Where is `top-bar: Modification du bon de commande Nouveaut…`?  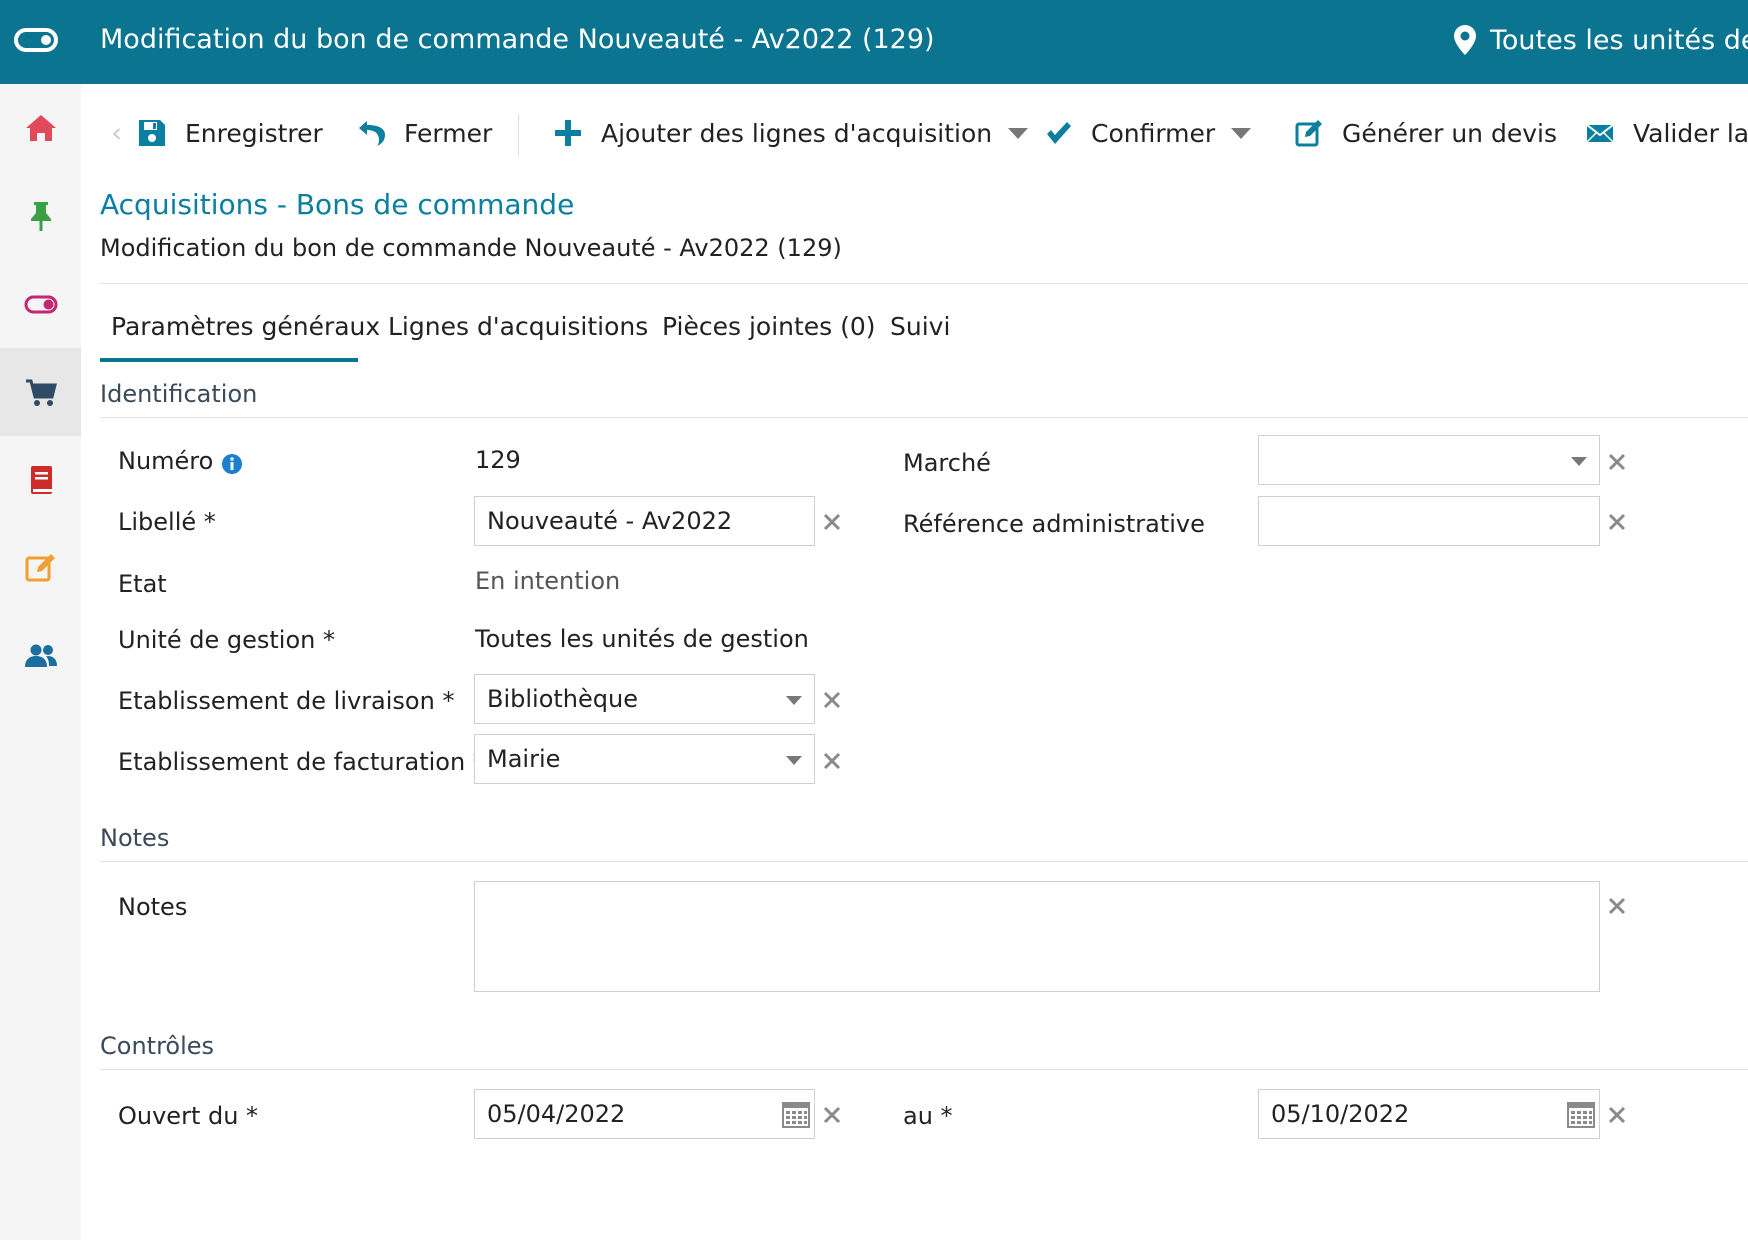
top-bar: Modification du bon de commande Nouveaut… is located at coordinates (874, 42).